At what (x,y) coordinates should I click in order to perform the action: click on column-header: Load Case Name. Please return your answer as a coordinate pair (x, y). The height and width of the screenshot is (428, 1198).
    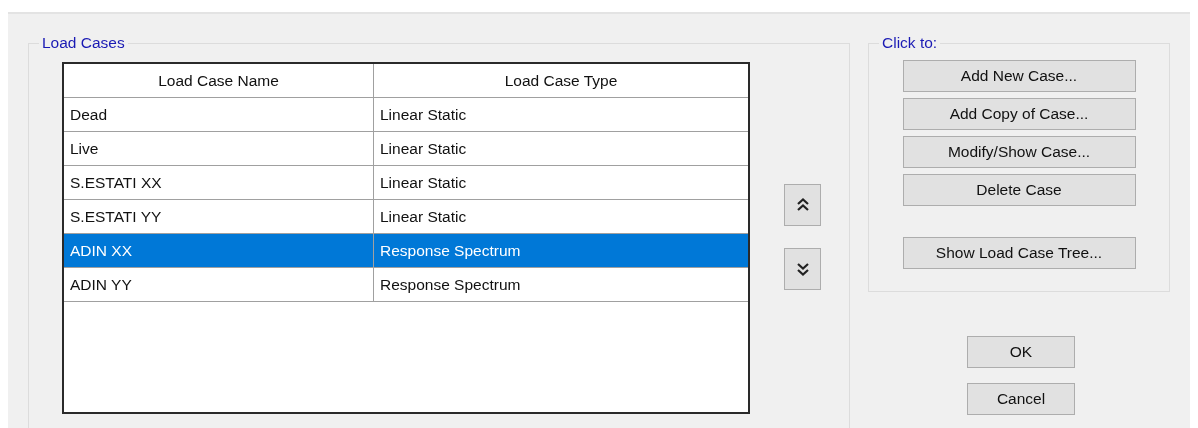
    Looking at the image, I should click on (219, 80).